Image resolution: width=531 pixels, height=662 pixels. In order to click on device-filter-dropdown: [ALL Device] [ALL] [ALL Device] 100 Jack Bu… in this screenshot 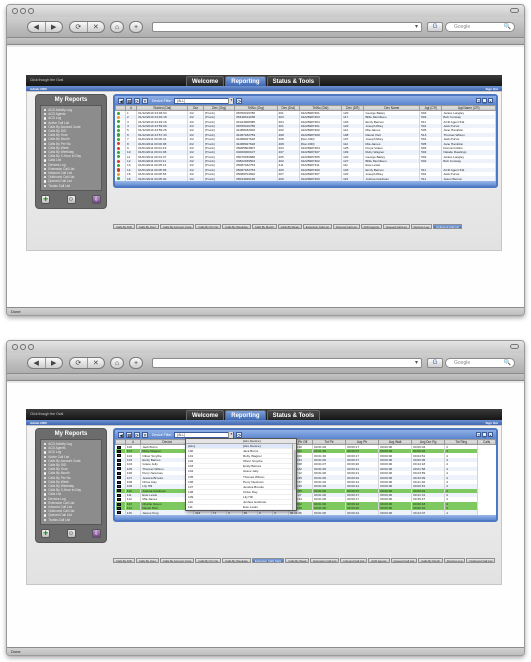, I will do `click(241, 475)`.